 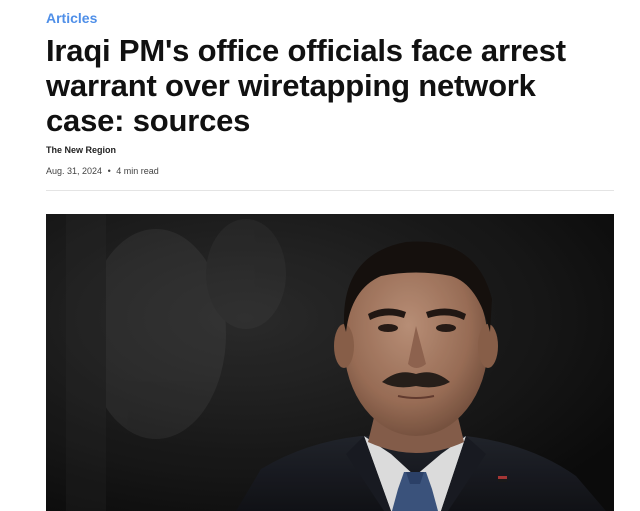 What do you see at coordinates (137, 171) in the screenshot?
I see `read-time: 4 min read` at bounding box center [137, 171].